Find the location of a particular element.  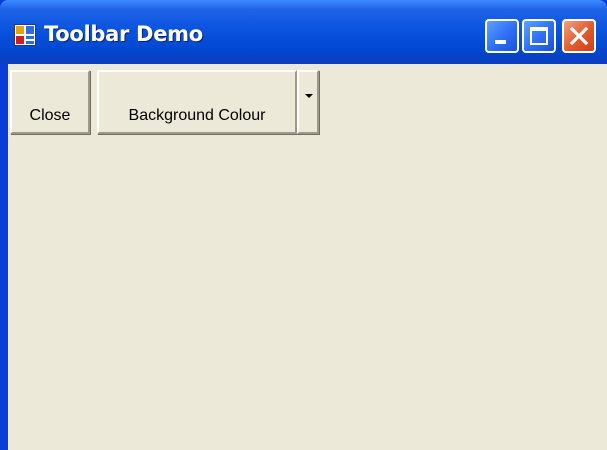

background-colour-label: Background Colour is located at coordinates (197, 115).